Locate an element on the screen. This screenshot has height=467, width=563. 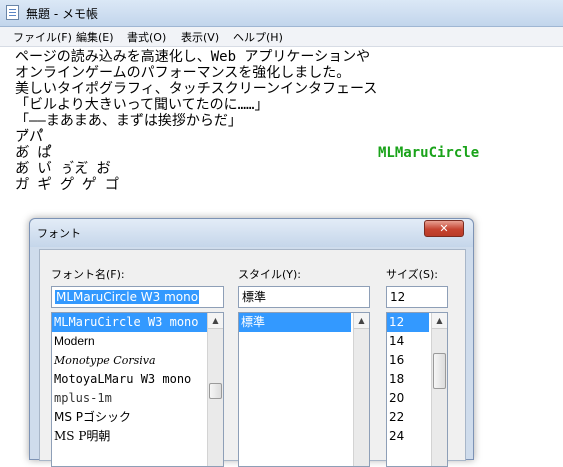
text-line: あ゙ ぱ゚ is located at coordinates (33, 153).